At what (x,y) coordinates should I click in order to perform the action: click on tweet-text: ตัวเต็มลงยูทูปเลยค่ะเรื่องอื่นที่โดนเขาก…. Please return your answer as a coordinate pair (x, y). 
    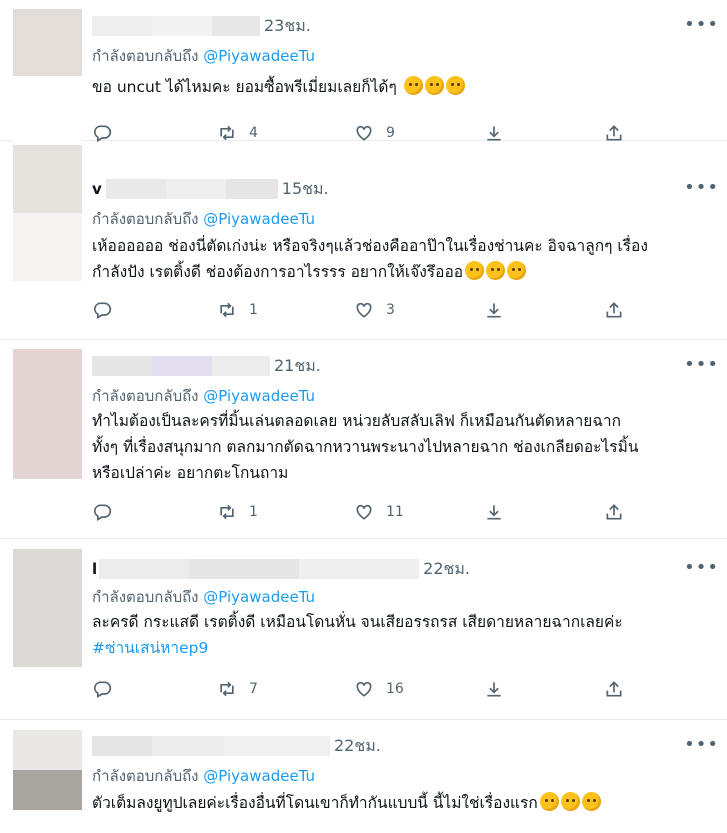
    Looking at the image, I should click on (404, 803).